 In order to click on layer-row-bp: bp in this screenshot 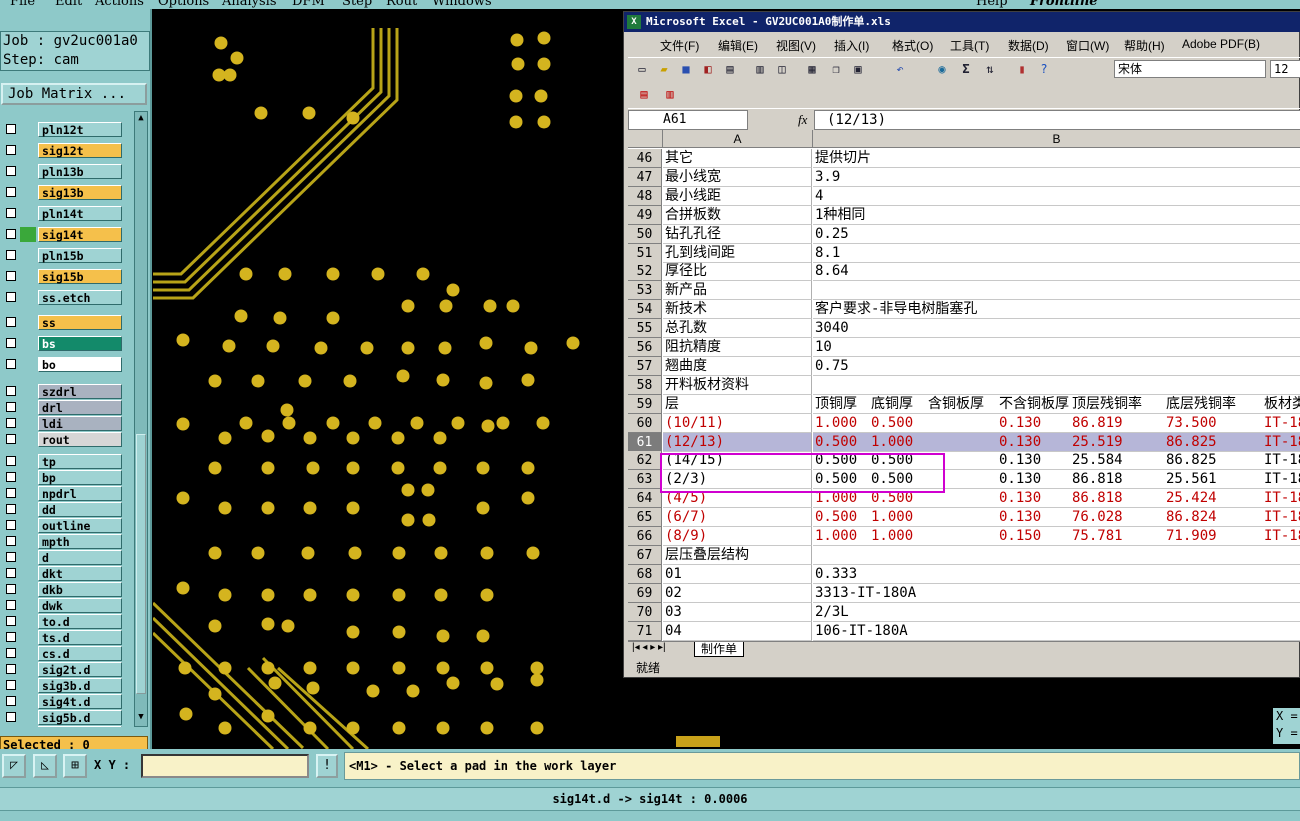, I will do `click(63, 477)`.